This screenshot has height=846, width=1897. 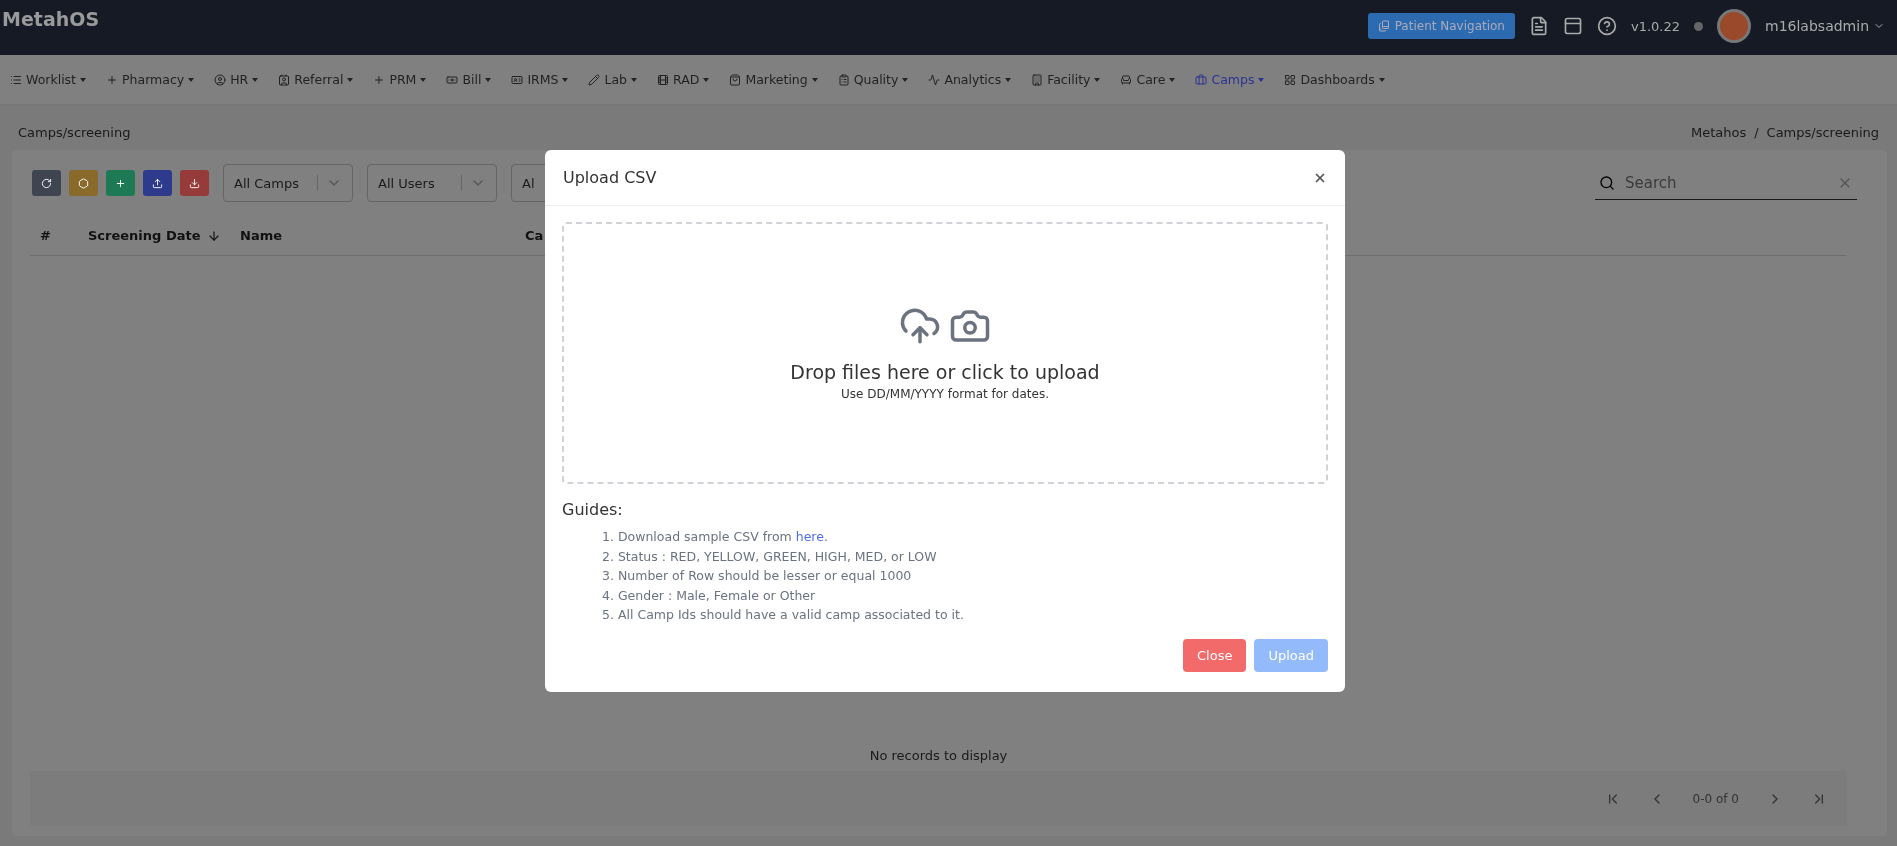 What do you see at coordinates (164, 235) in the screenshot?
I see `column-header: Screening Date` at bounding box center [164, 235].